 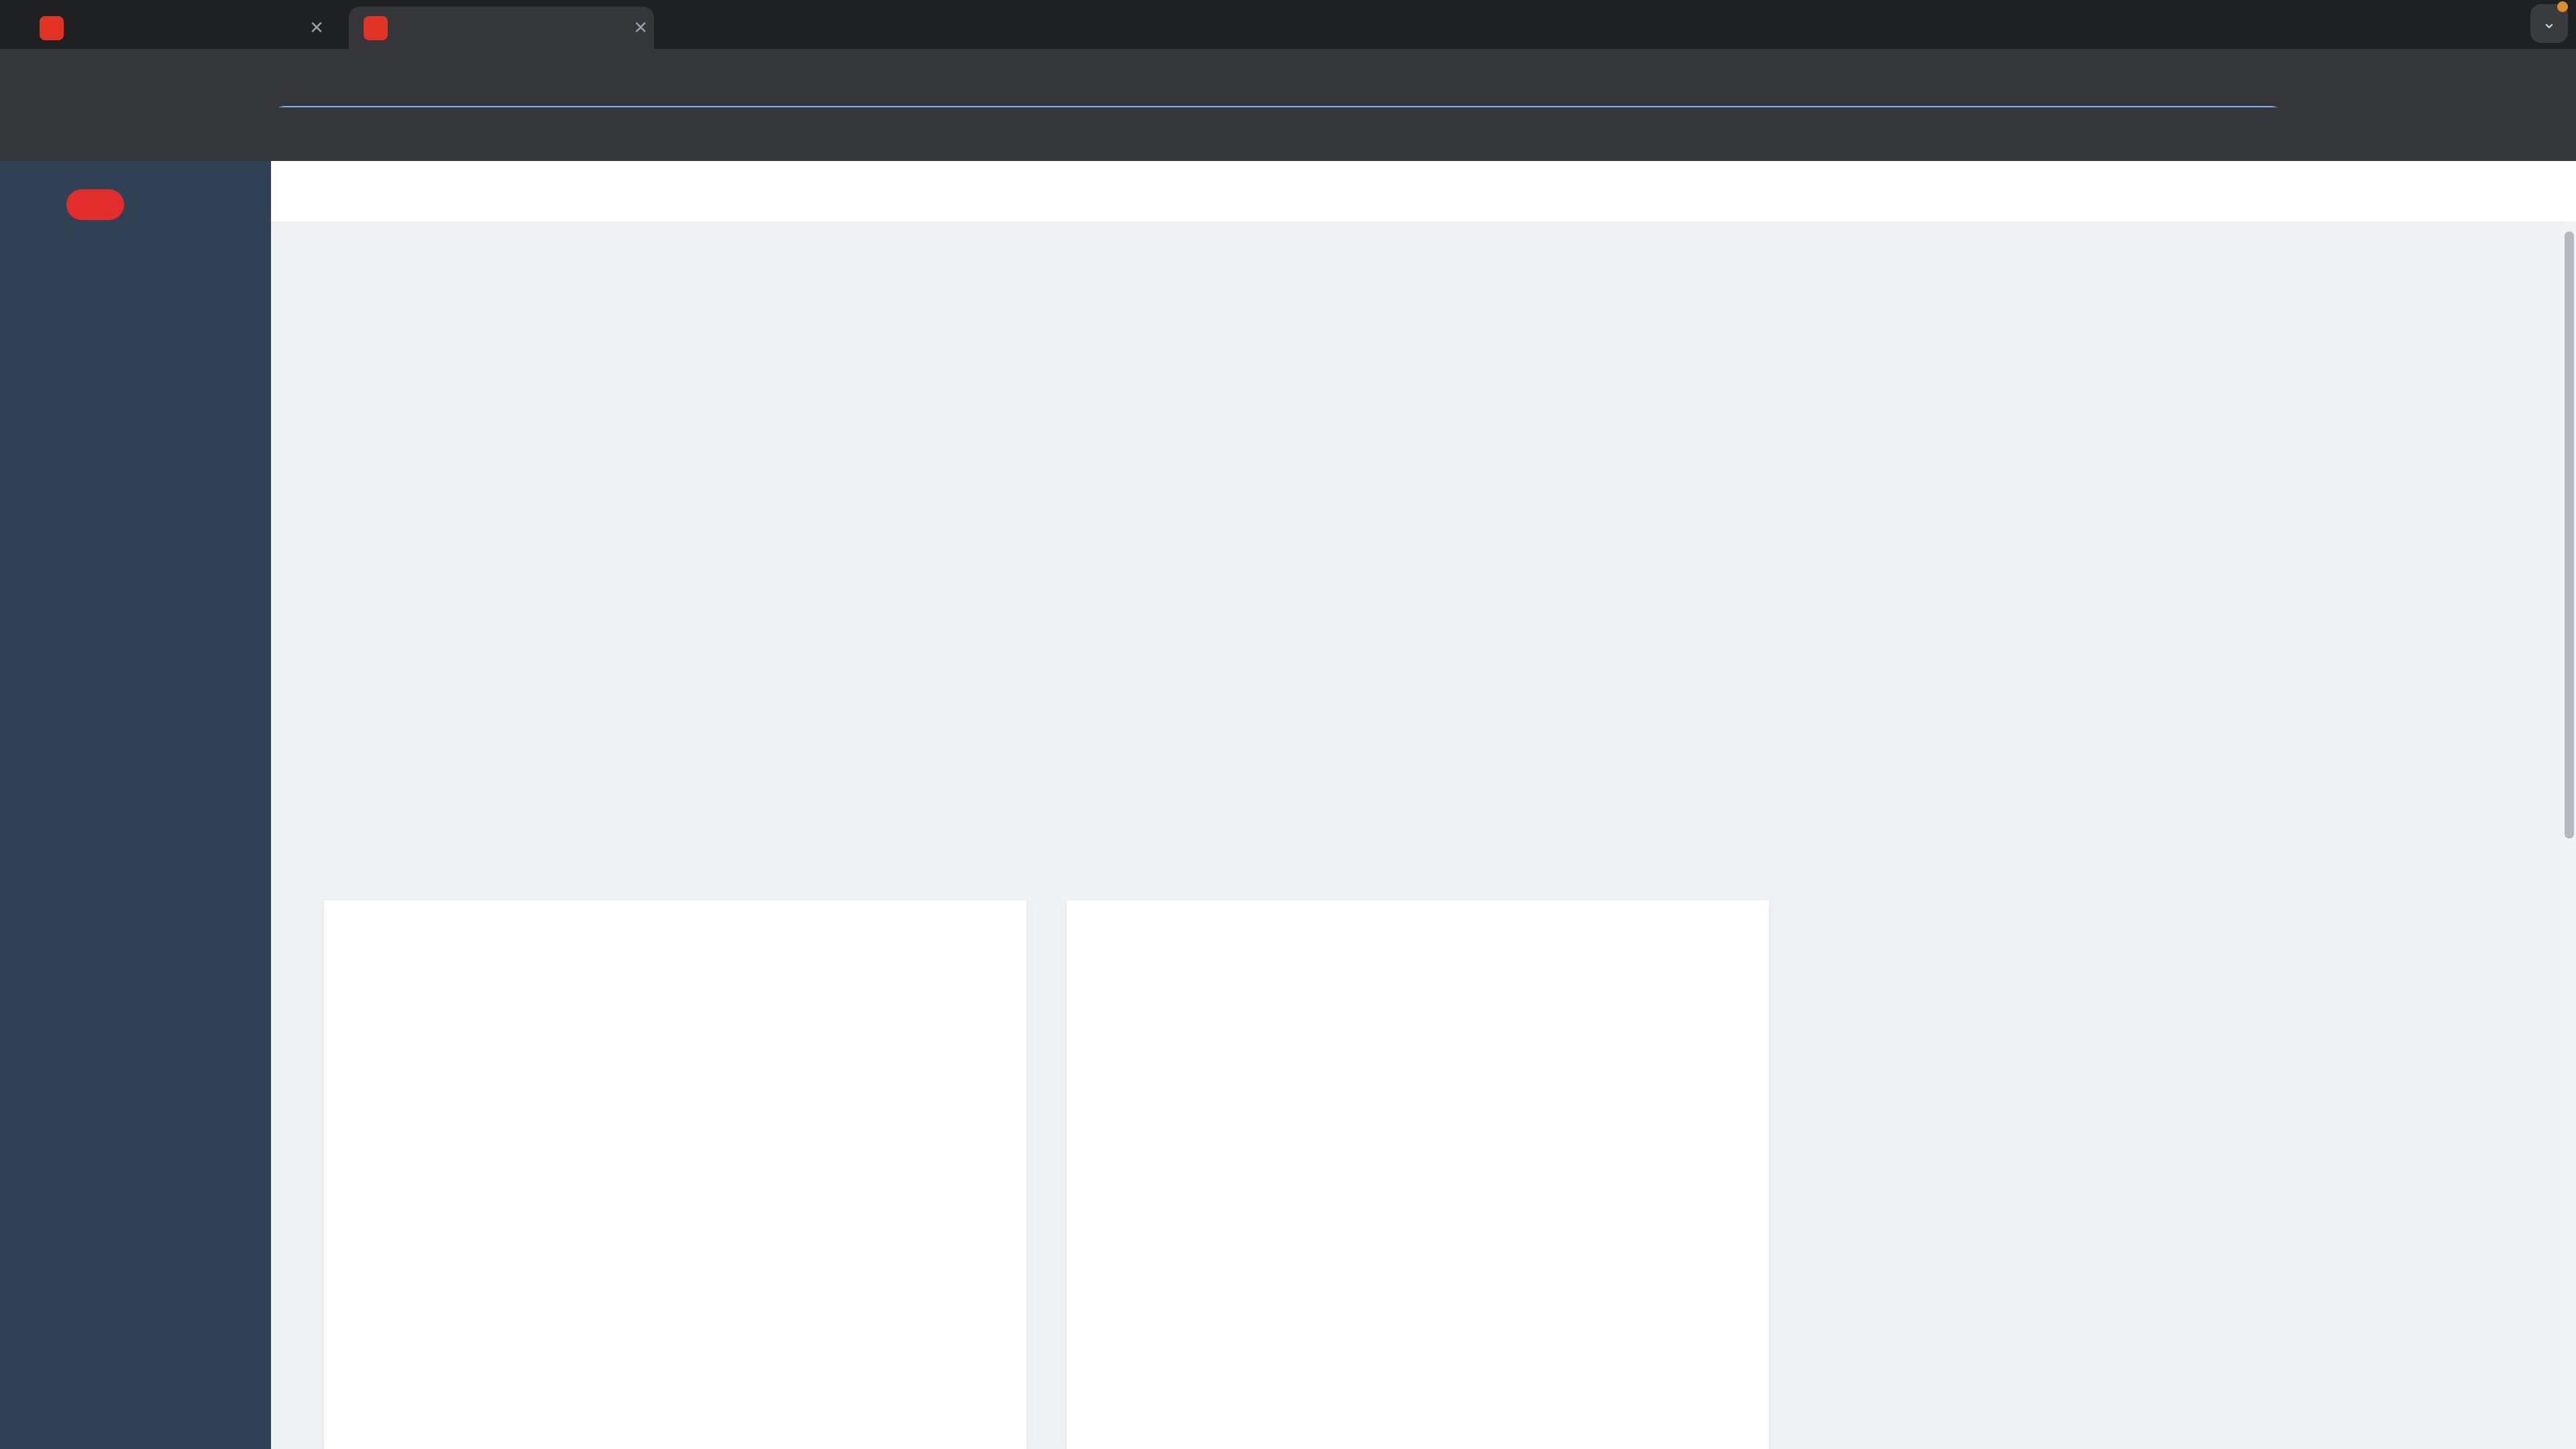 What do you see at coordinates (2569, 535) in the screenshot?
I see `page-scrollbar-thumb` at bounding box center [2569, 535].